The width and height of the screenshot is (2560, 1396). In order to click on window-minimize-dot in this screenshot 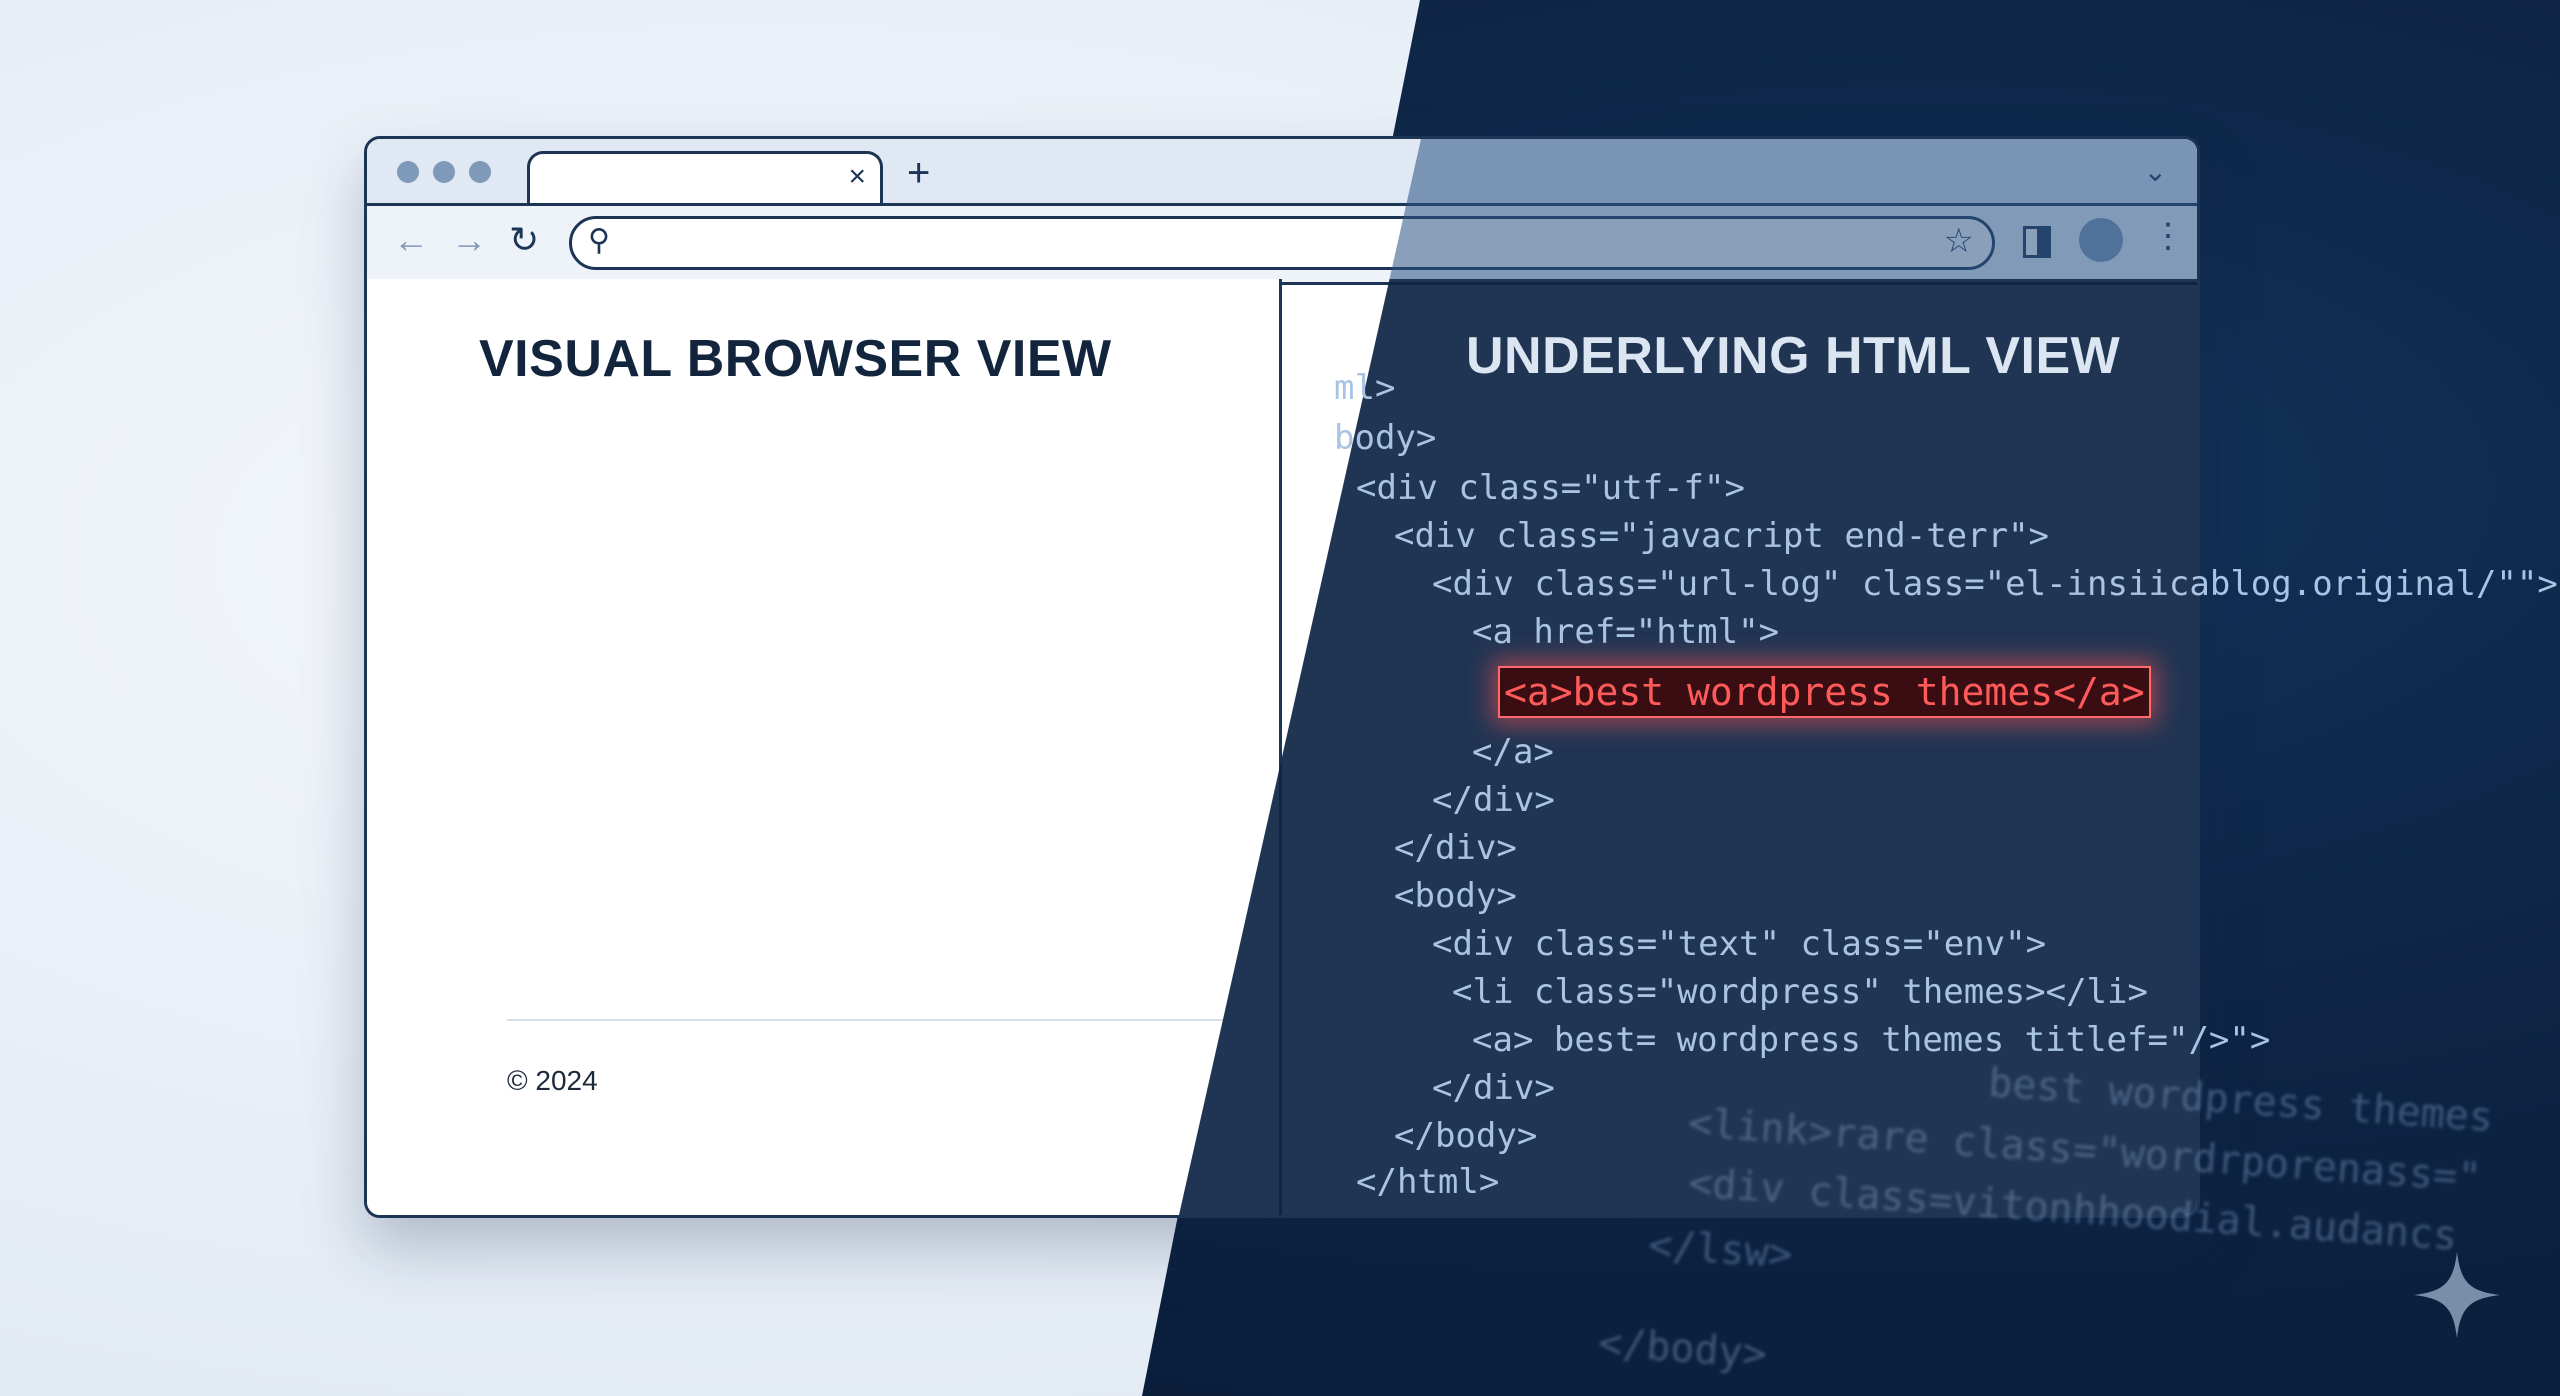, I will do `click(444, 172)`.